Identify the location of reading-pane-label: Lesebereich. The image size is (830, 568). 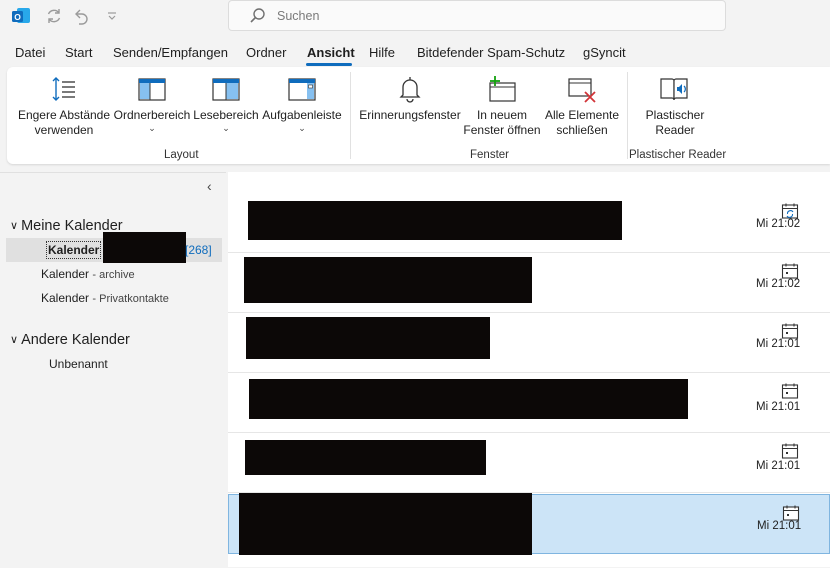
(226, 115).